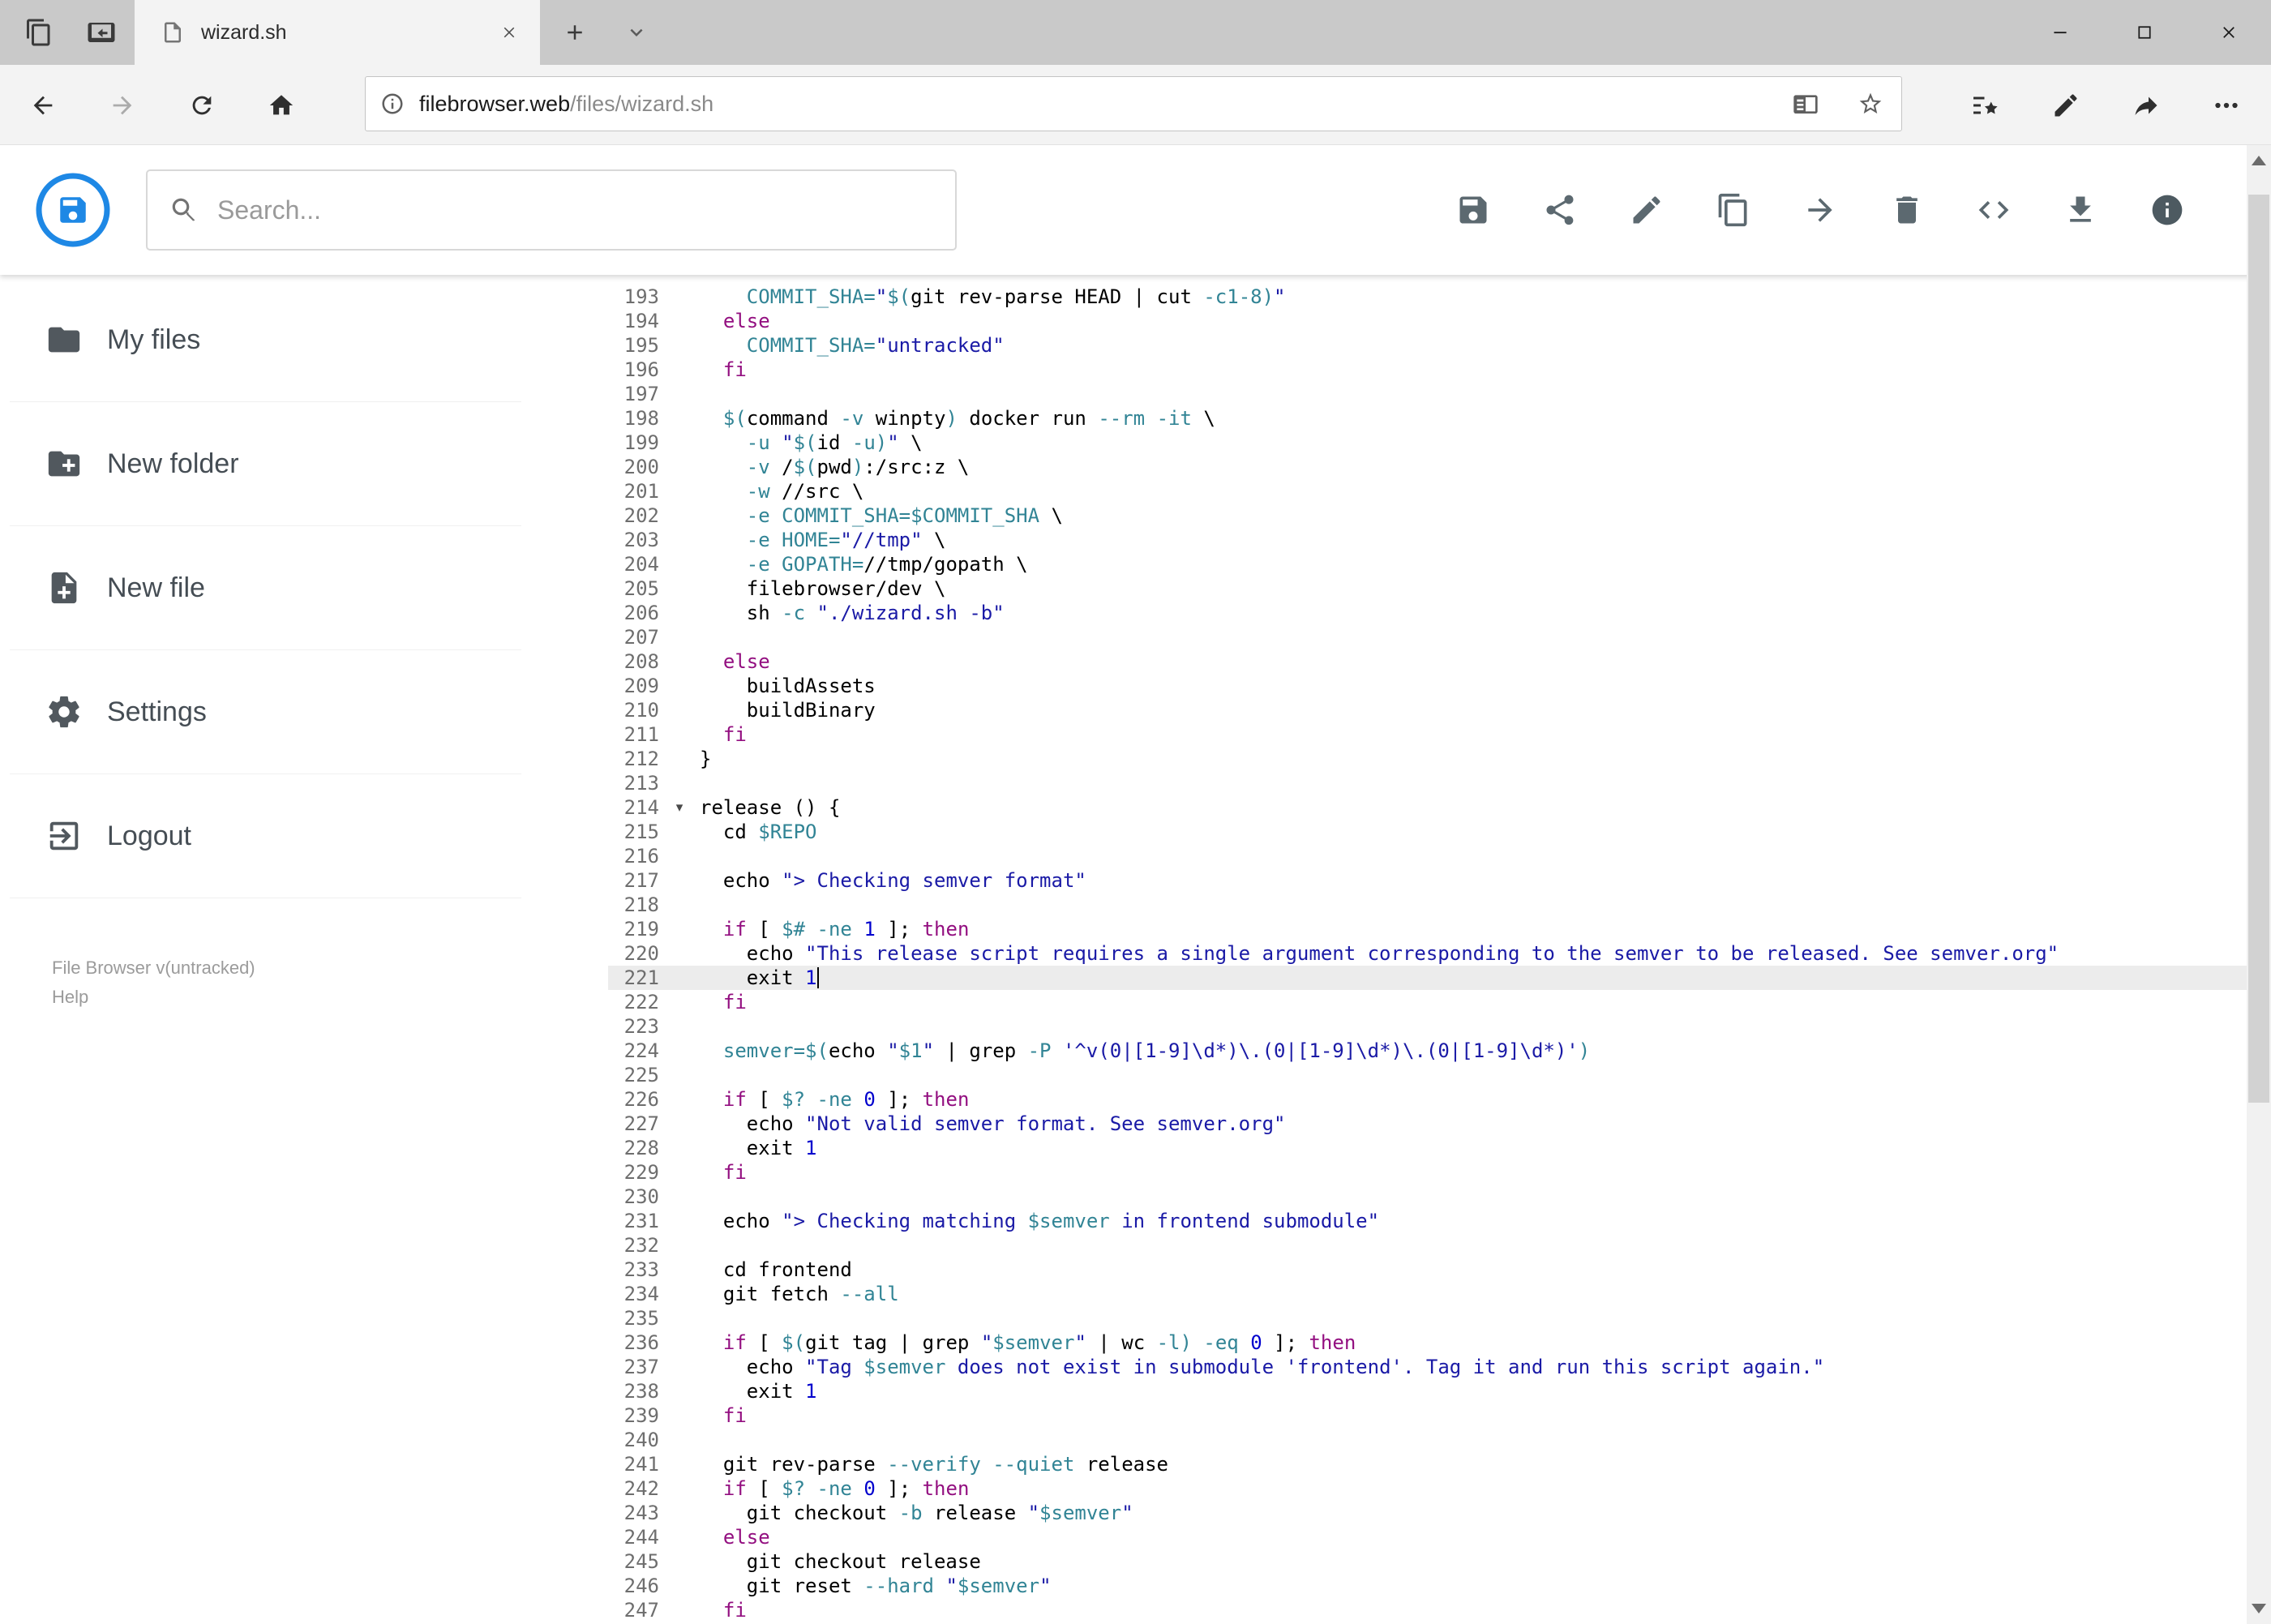 Image resolution: width=2271 pixels, height=1624 pixels. What do you see at coordinates (265, 712) in the screenshot?
I see `sidebar-item-settings: Settings` at bounding box center [265, 712].